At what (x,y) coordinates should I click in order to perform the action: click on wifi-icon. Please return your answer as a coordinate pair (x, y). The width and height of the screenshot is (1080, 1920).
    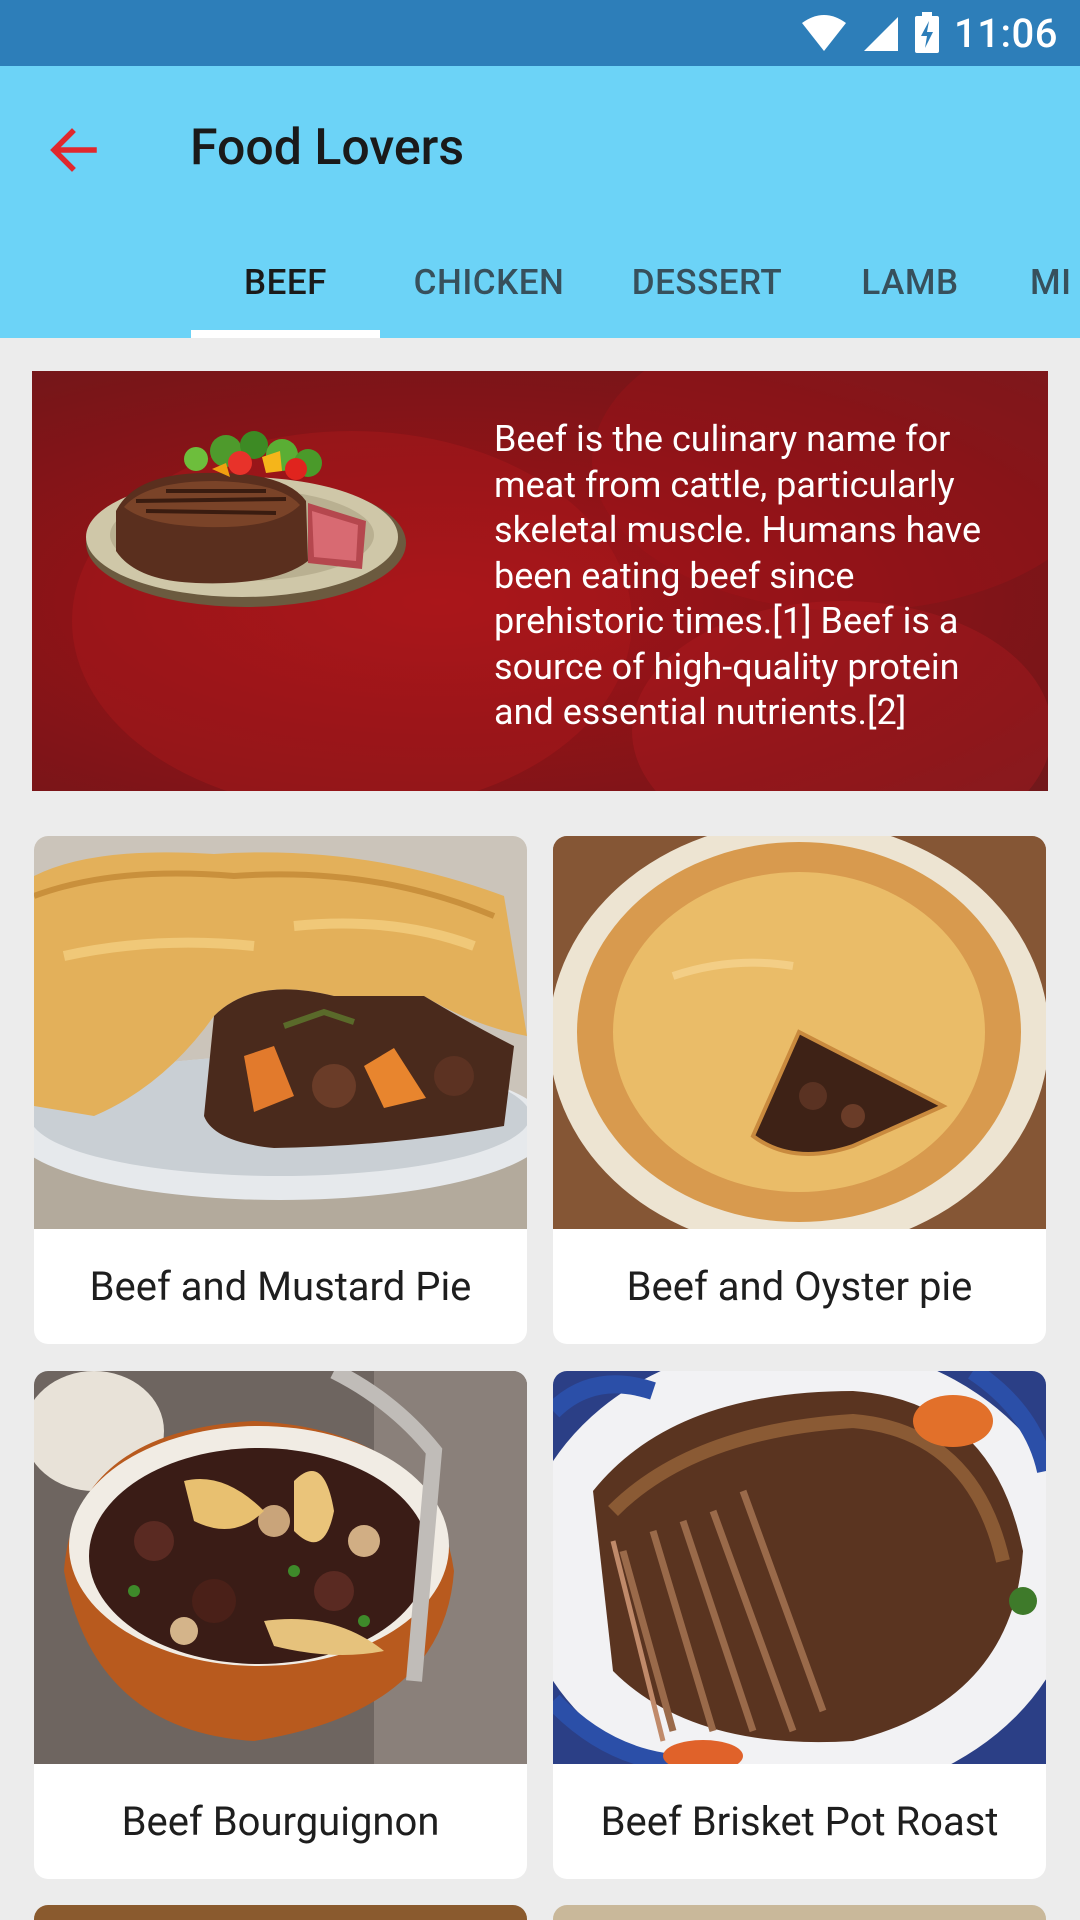
    Looking at the image, I should click on (824, 33).